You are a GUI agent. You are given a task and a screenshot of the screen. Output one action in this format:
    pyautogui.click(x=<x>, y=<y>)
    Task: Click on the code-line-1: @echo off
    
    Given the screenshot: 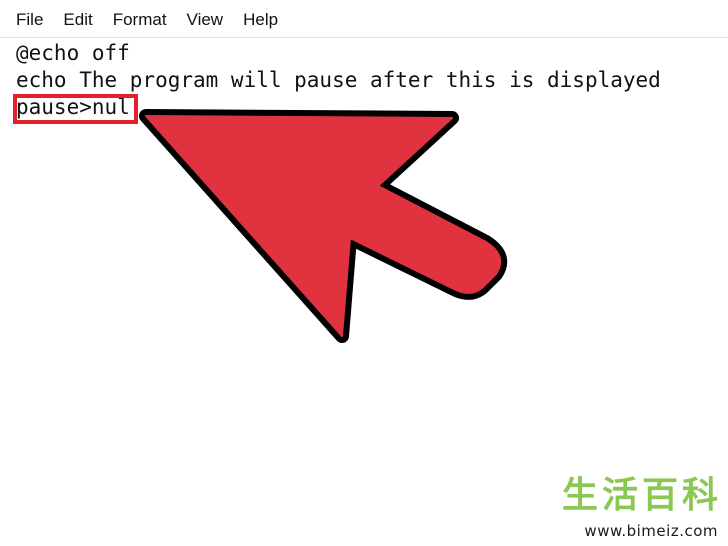 What is the action you would take?
    pyautogui.click(x=73, y=53)
    